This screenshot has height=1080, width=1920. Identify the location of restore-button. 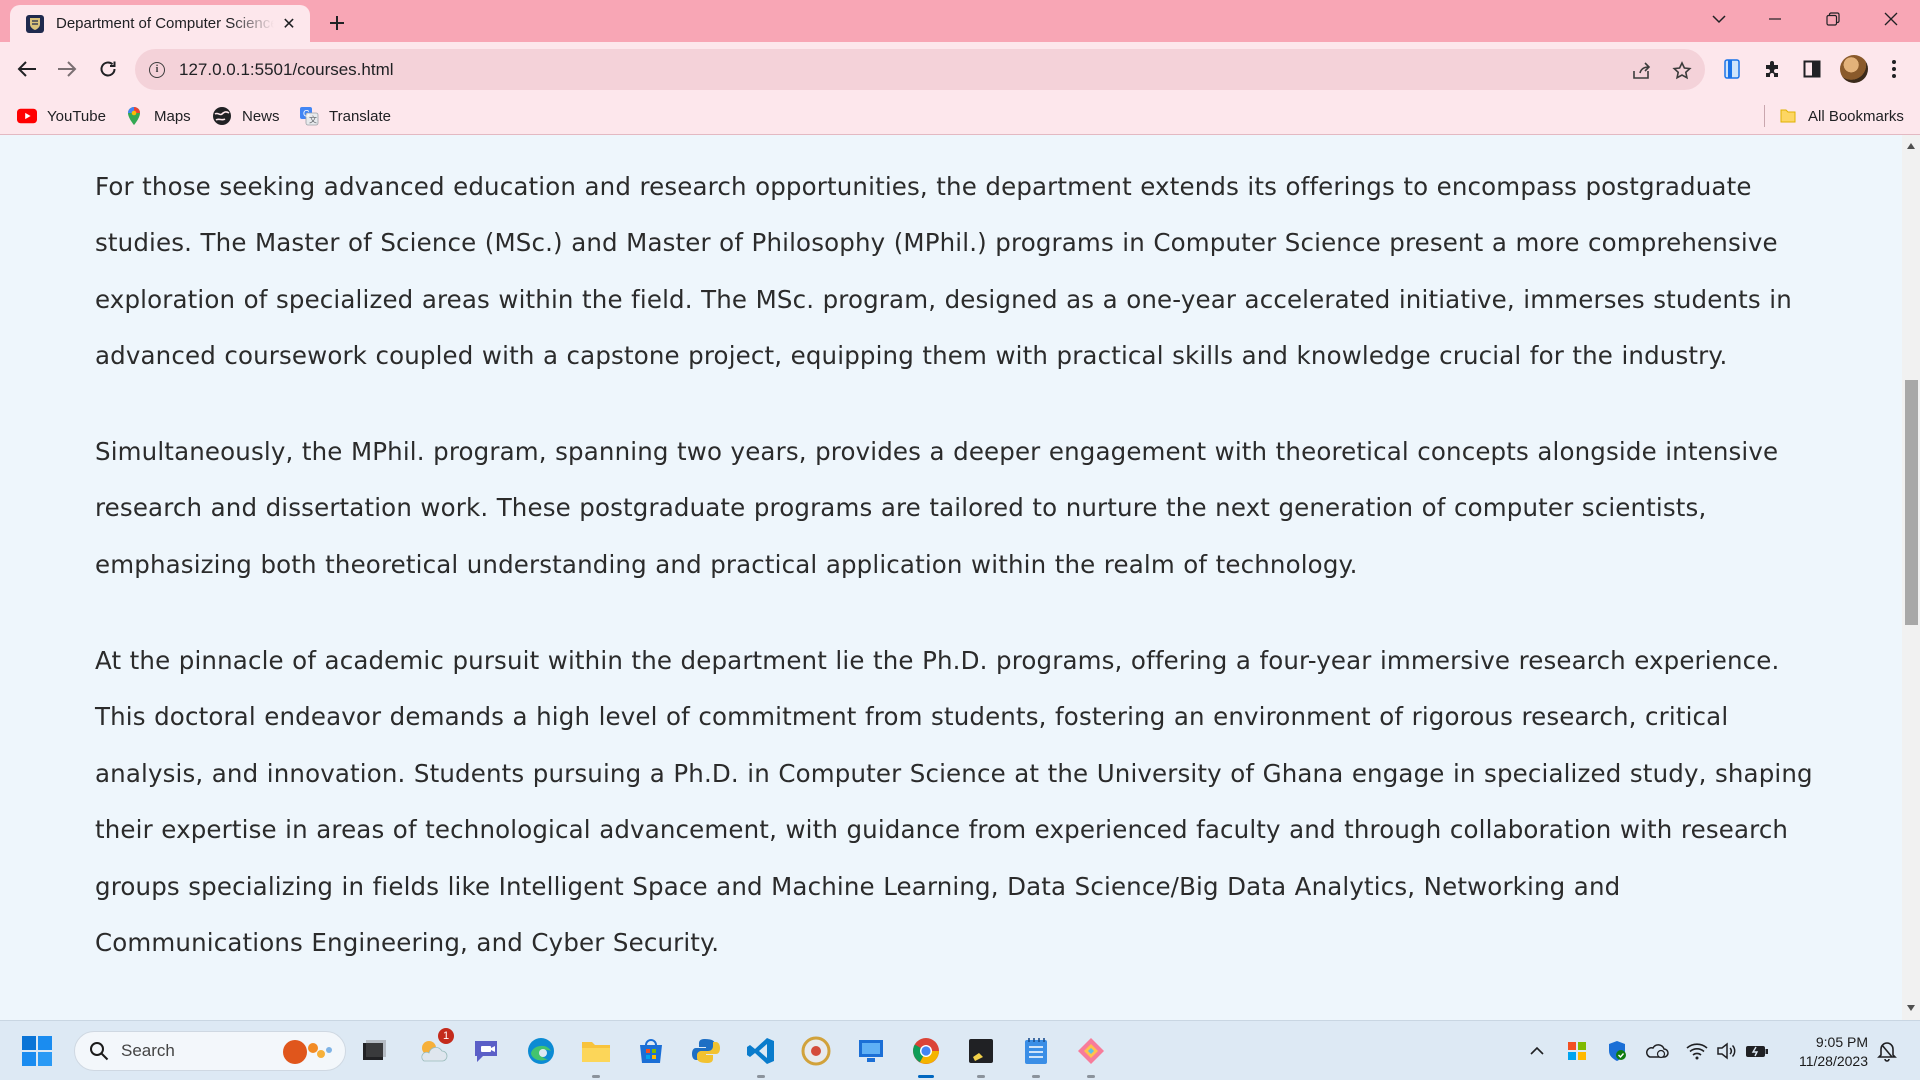
(1833, 19).